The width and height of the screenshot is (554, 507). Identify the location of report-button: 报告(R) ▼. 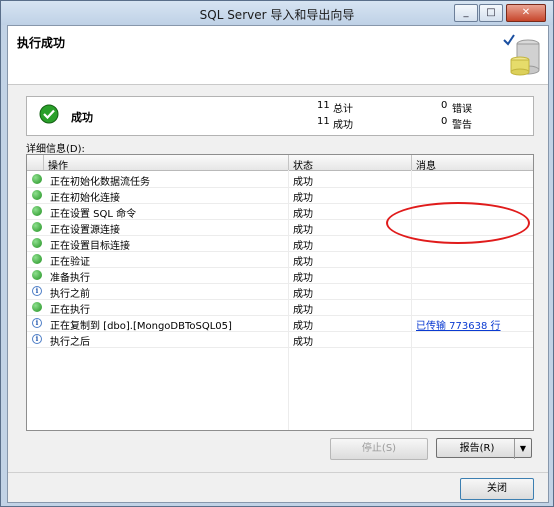
(484, 448).